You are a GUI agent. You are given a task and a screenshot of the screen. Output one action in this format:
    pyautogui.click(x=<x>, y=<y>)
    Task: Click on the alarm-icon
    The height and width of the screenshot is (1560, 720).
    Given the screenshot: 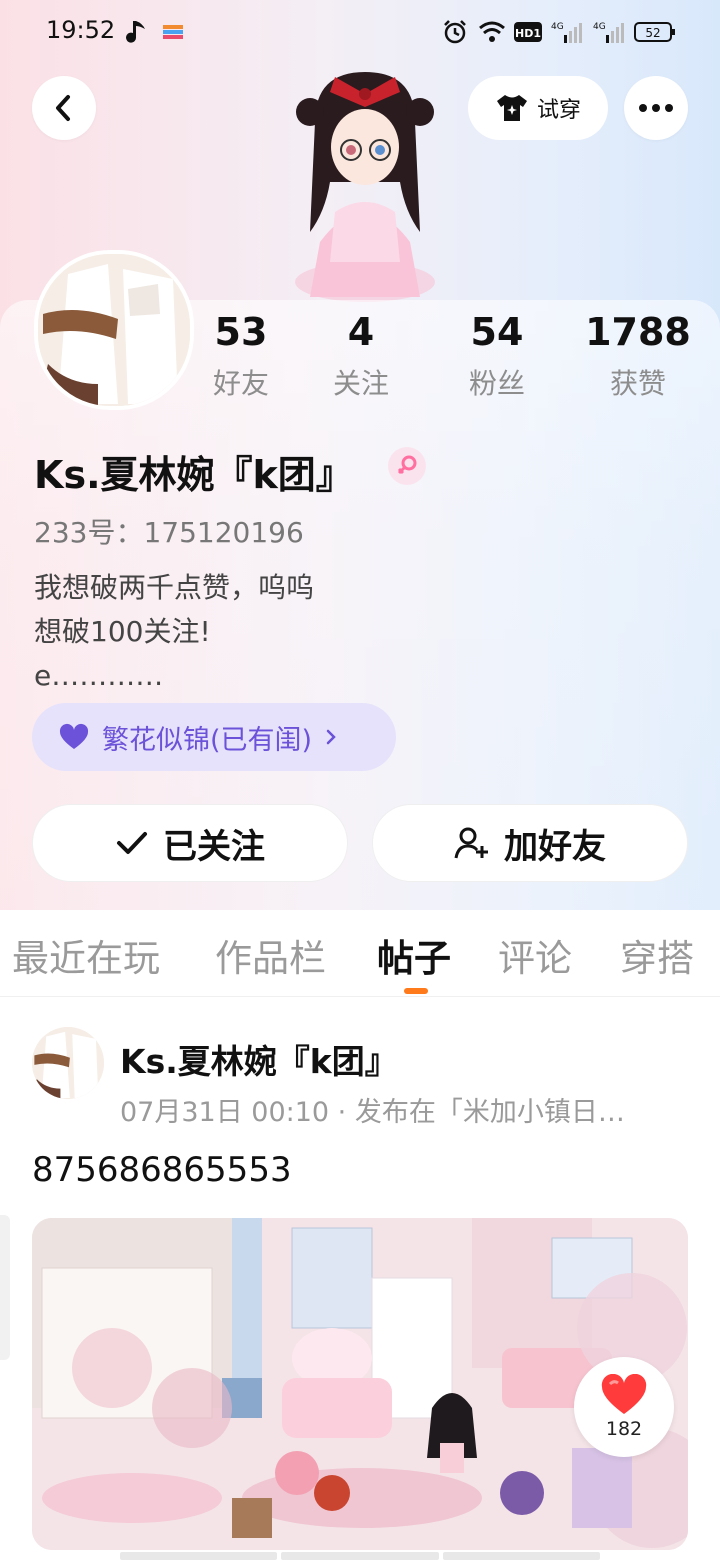 What is the action you would take?
    pyautogui.click(x=455, y=32)
    